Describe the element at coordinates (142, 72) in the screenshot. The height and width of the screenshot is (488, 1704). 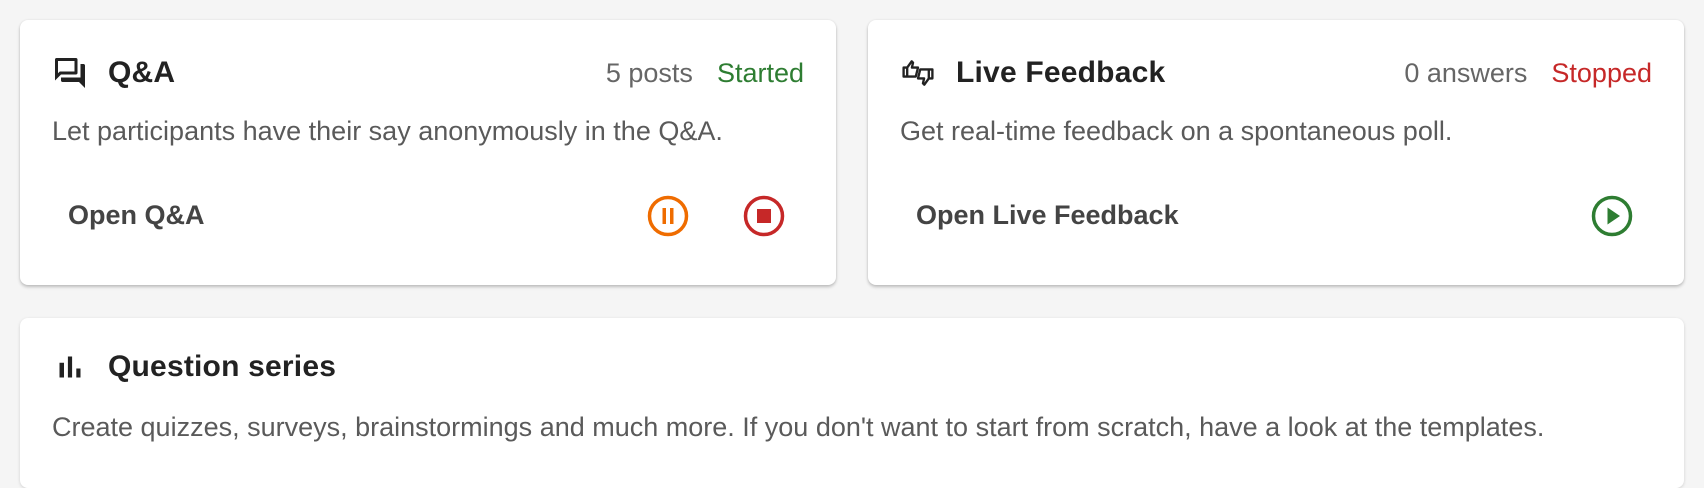
I see `qa-title: Q&A` at that location.